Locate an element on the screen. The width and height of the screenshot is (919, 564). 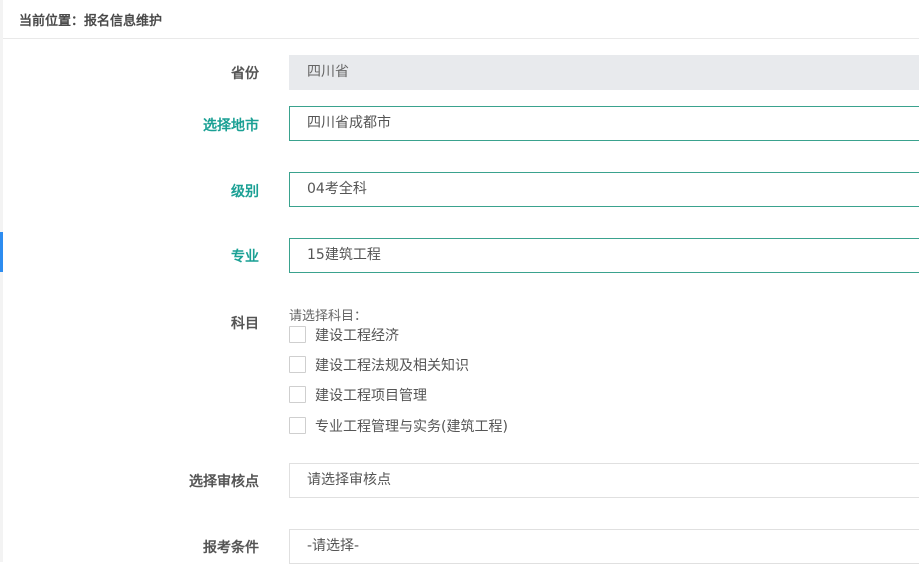
subject-option: 建设工程经济 is located at coordinates (344, 334).